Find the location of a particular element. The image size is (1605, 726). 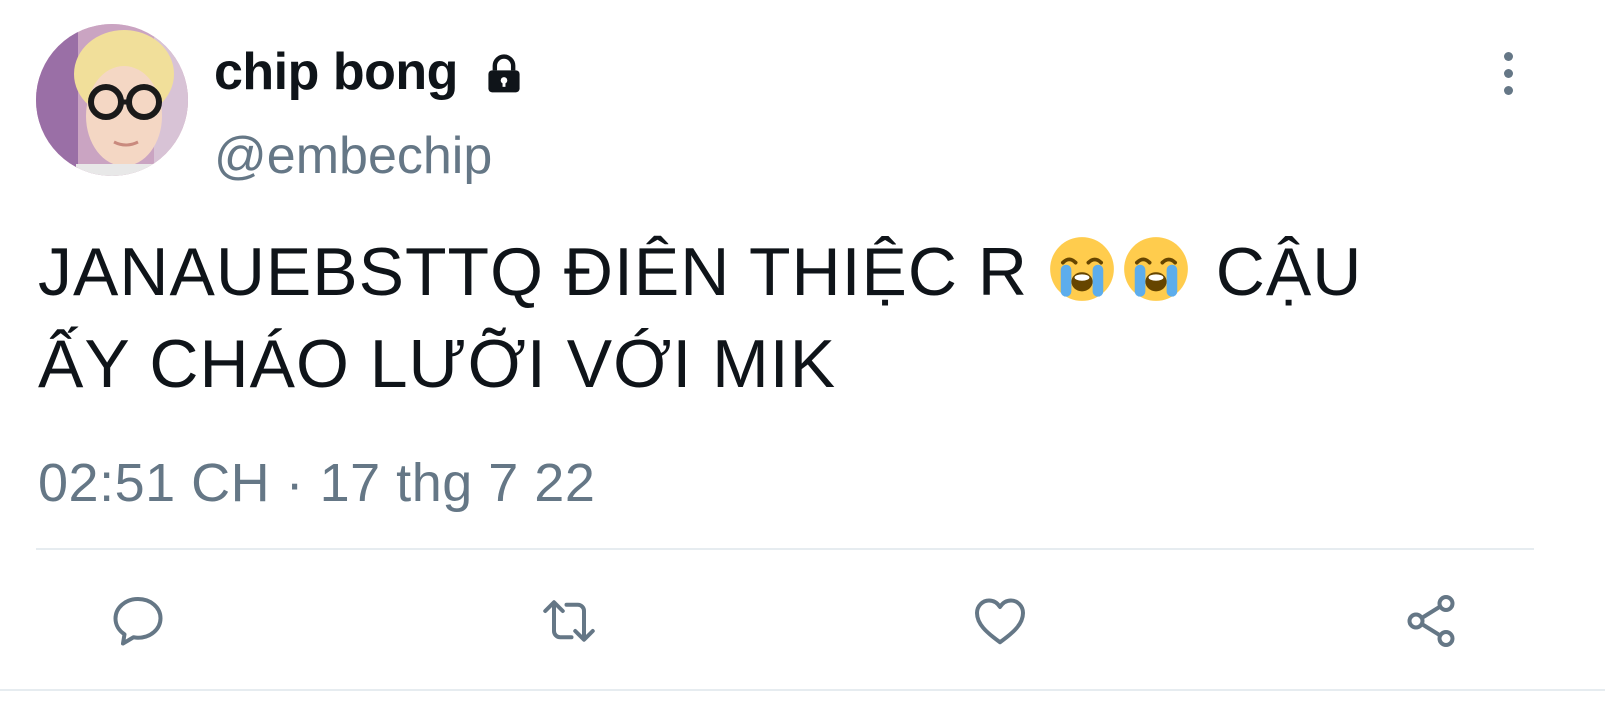

reply-button is located at coordinates (138, 621).